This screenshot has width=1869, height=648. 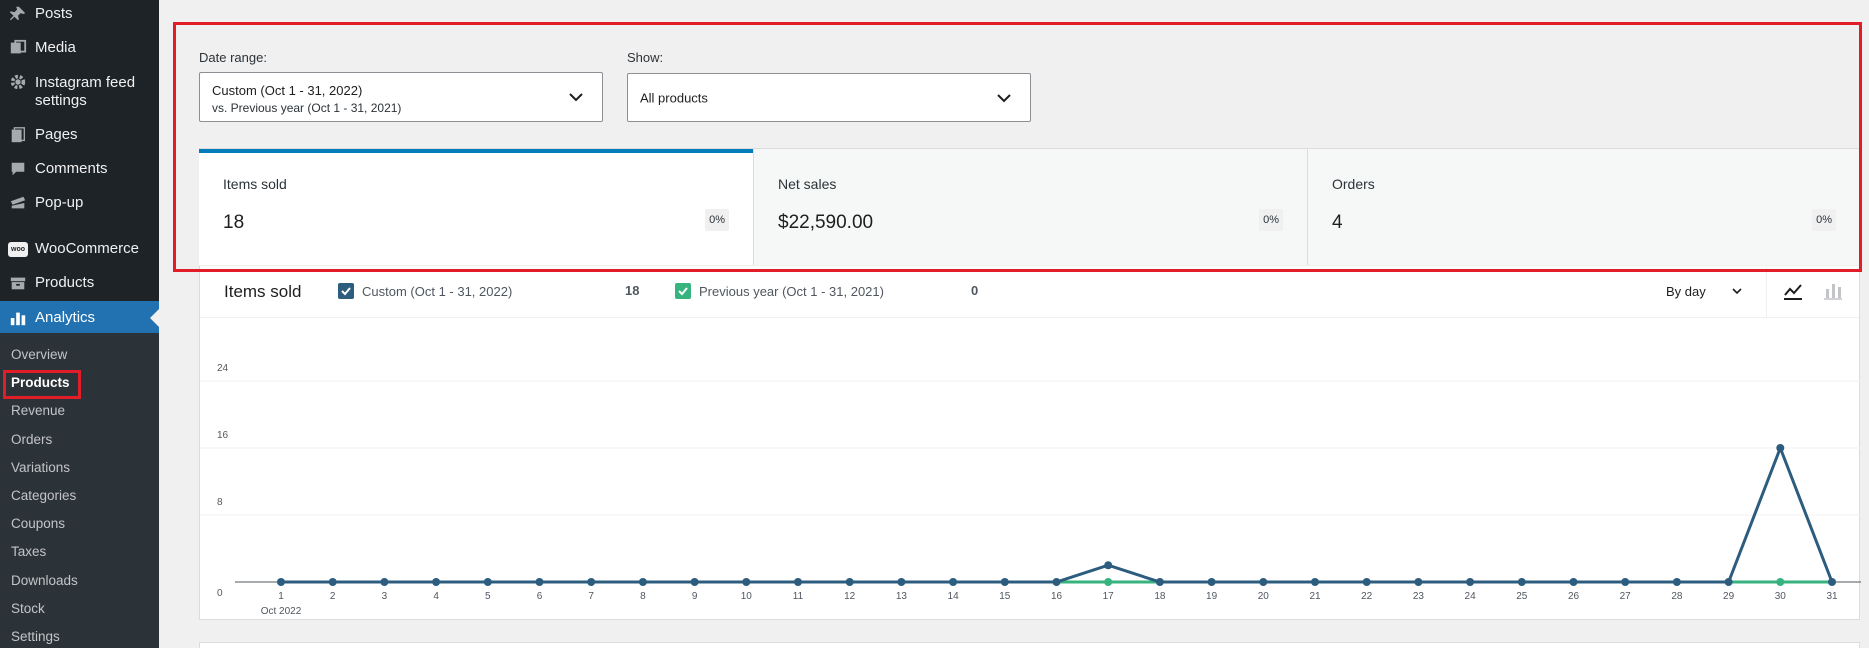 I want to click on legend-primary-total: 18, so click(x=632, y=290).